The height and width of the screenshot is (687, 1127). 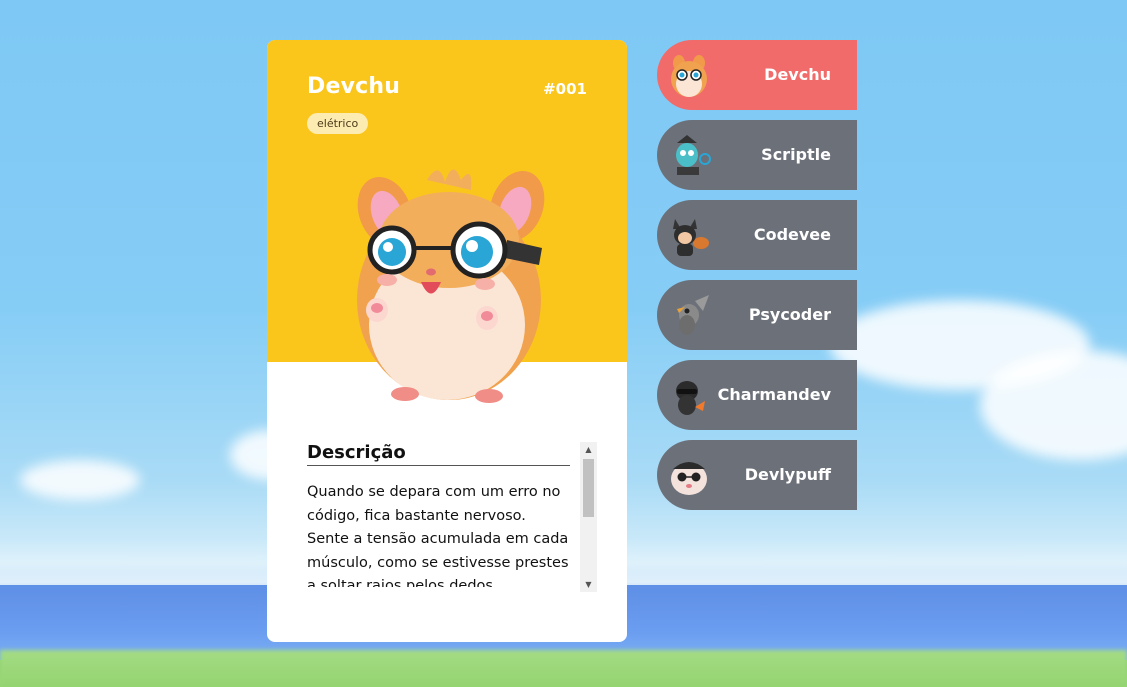 What do you see at coordinates (792, 234) in the screenshot?
I see `character-label: Codevee` at bounding box center [792, 234].